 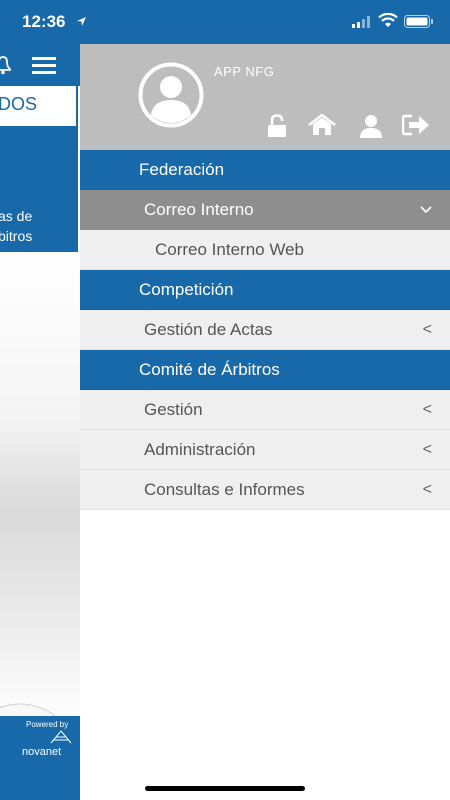 I want to click on user-icon, so click(x=371, y=128).